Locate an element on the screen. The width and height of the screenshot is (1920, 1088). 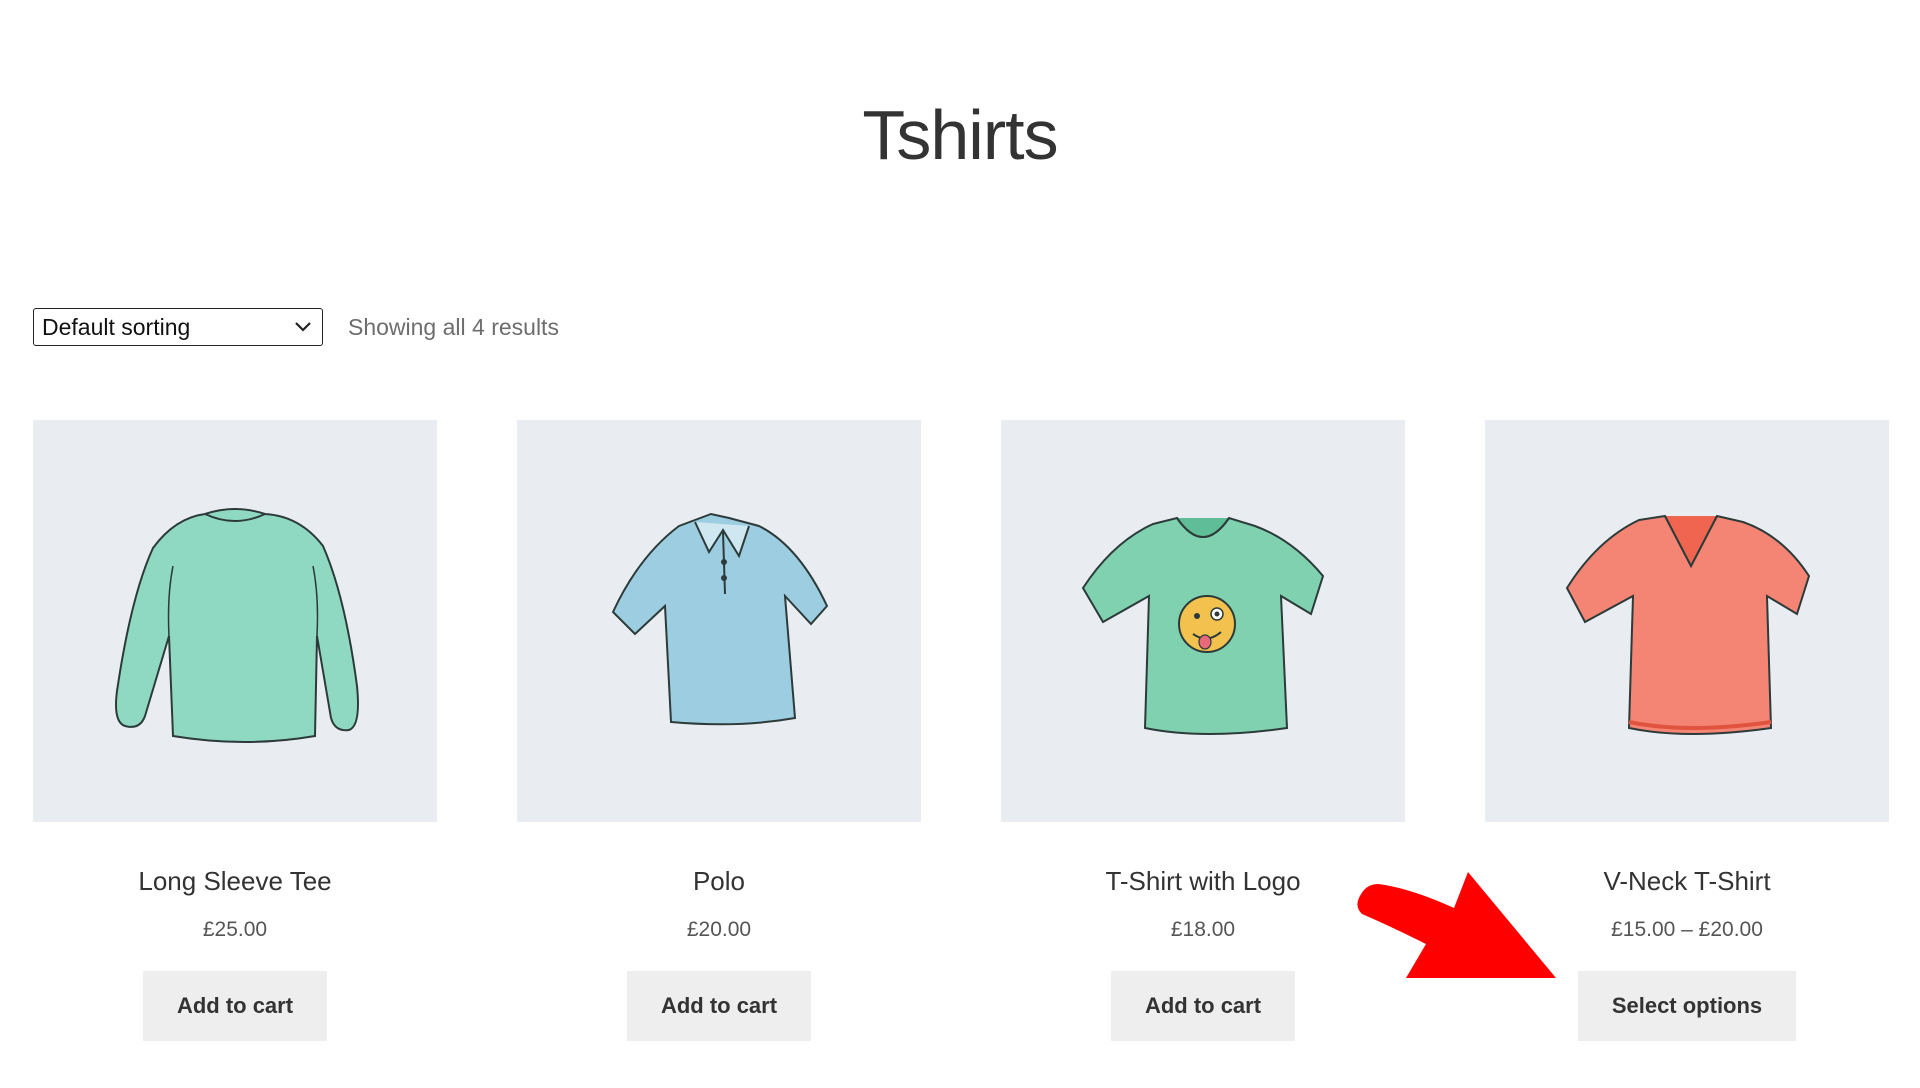
long-sleeve-shirt-icon is located at coordinates (237, 625).